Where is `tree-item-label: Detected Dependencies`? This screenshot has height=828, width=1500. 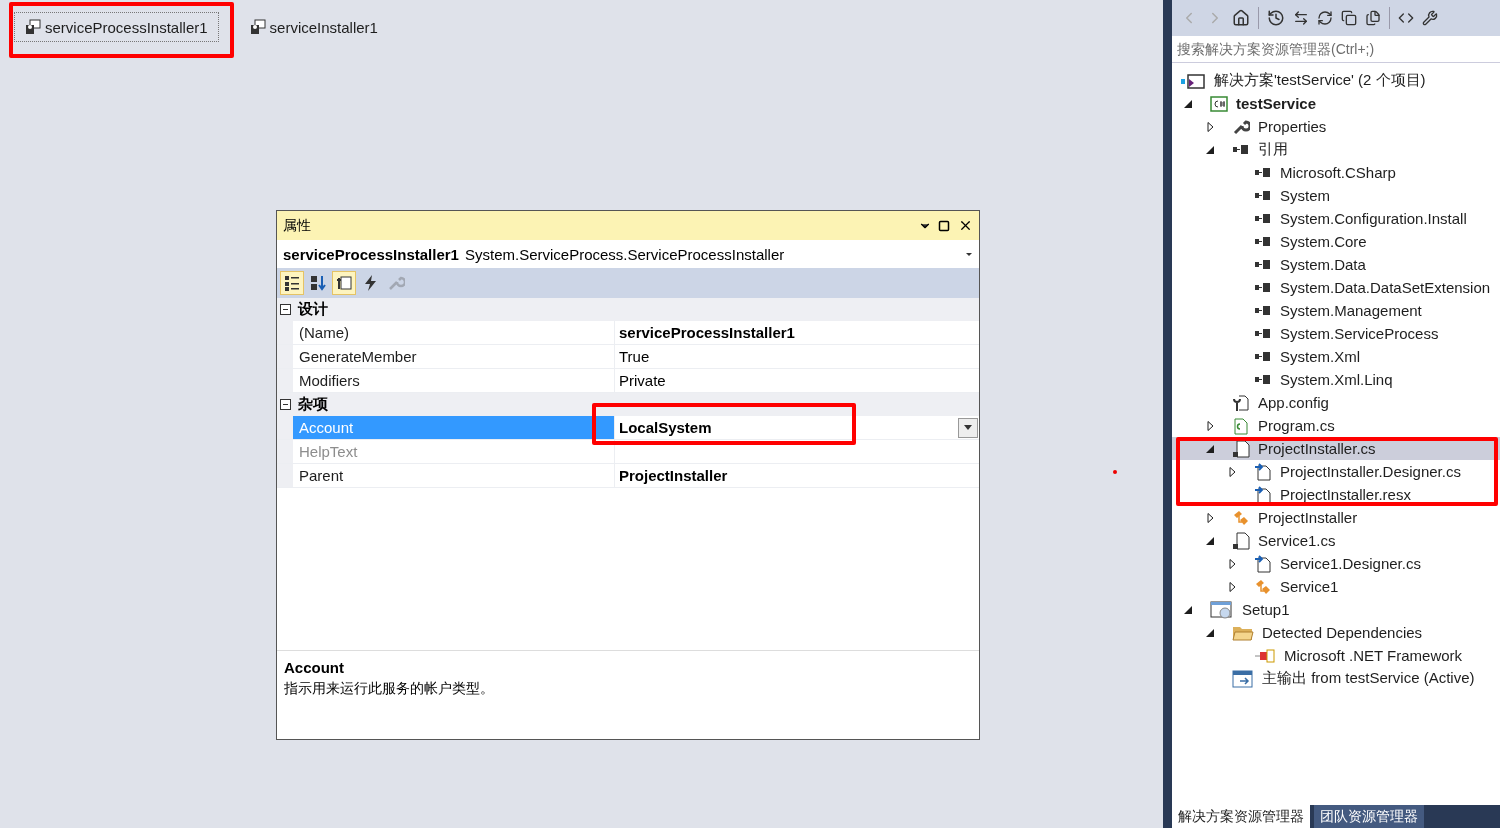 tree-item-label: Detected Dependencies is located at coordinates (1342, 632).